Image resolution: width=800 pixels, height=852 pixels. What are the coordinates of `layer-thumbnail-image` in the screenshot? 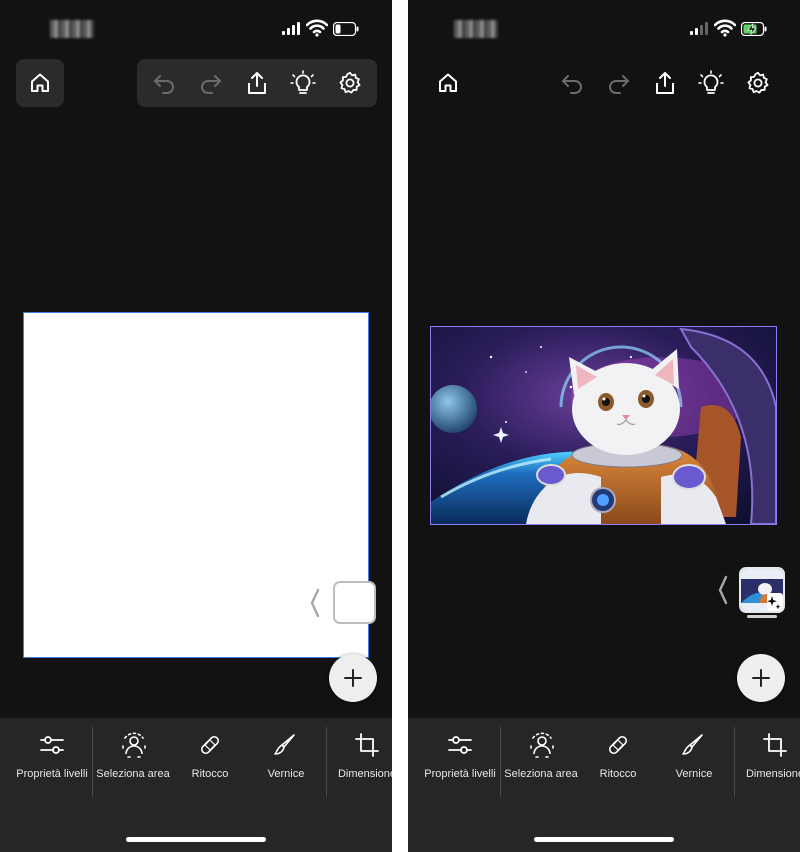 It's located at (762, 590).